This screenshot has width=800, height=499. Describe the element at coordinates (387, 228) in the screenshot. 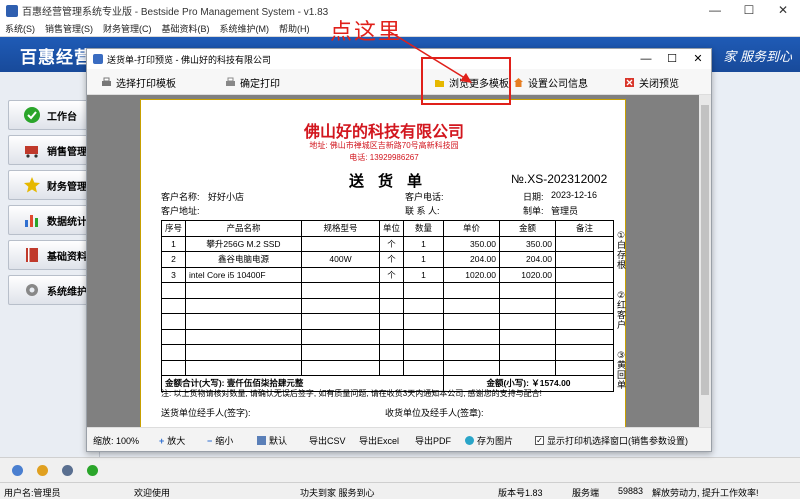

I see `table-header-row: 序号 产品名称 规格型号 单位 数量 单价 金额 备注` at that location.